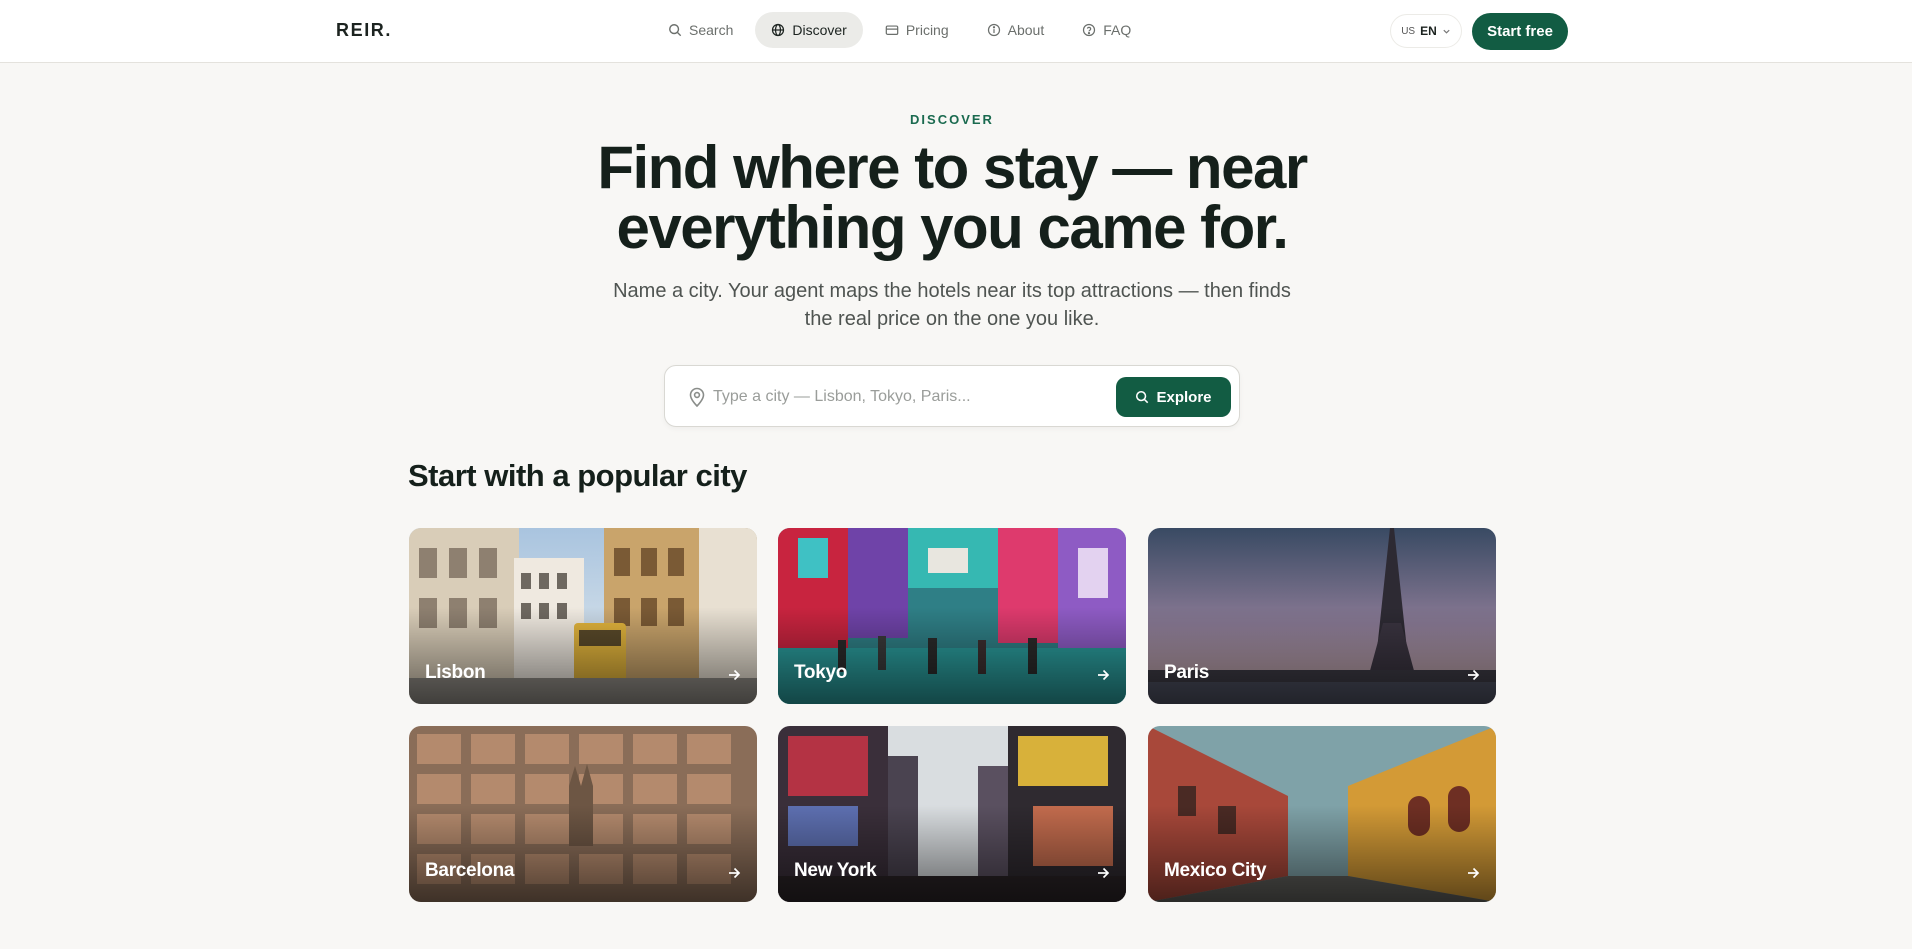 The width and height of the screenshot is (1912, 949). Describe the element at coordinates (1089, 30) in the screenshot. I see `help-icon` at that location.